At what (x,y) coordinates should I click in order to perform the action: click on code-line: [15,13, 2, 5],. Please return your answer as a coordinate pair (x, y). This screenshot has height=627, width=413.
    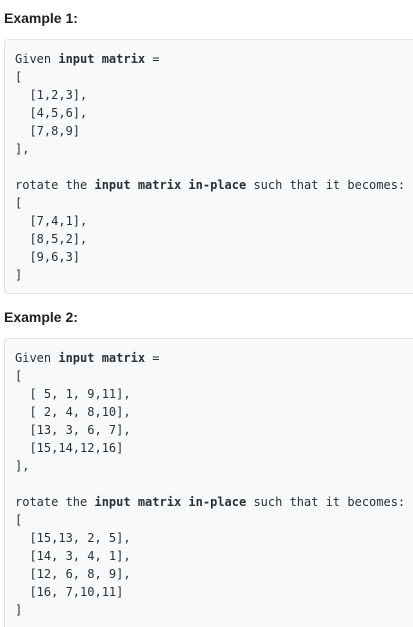
    Looking at the image, I should click on (73, 538).